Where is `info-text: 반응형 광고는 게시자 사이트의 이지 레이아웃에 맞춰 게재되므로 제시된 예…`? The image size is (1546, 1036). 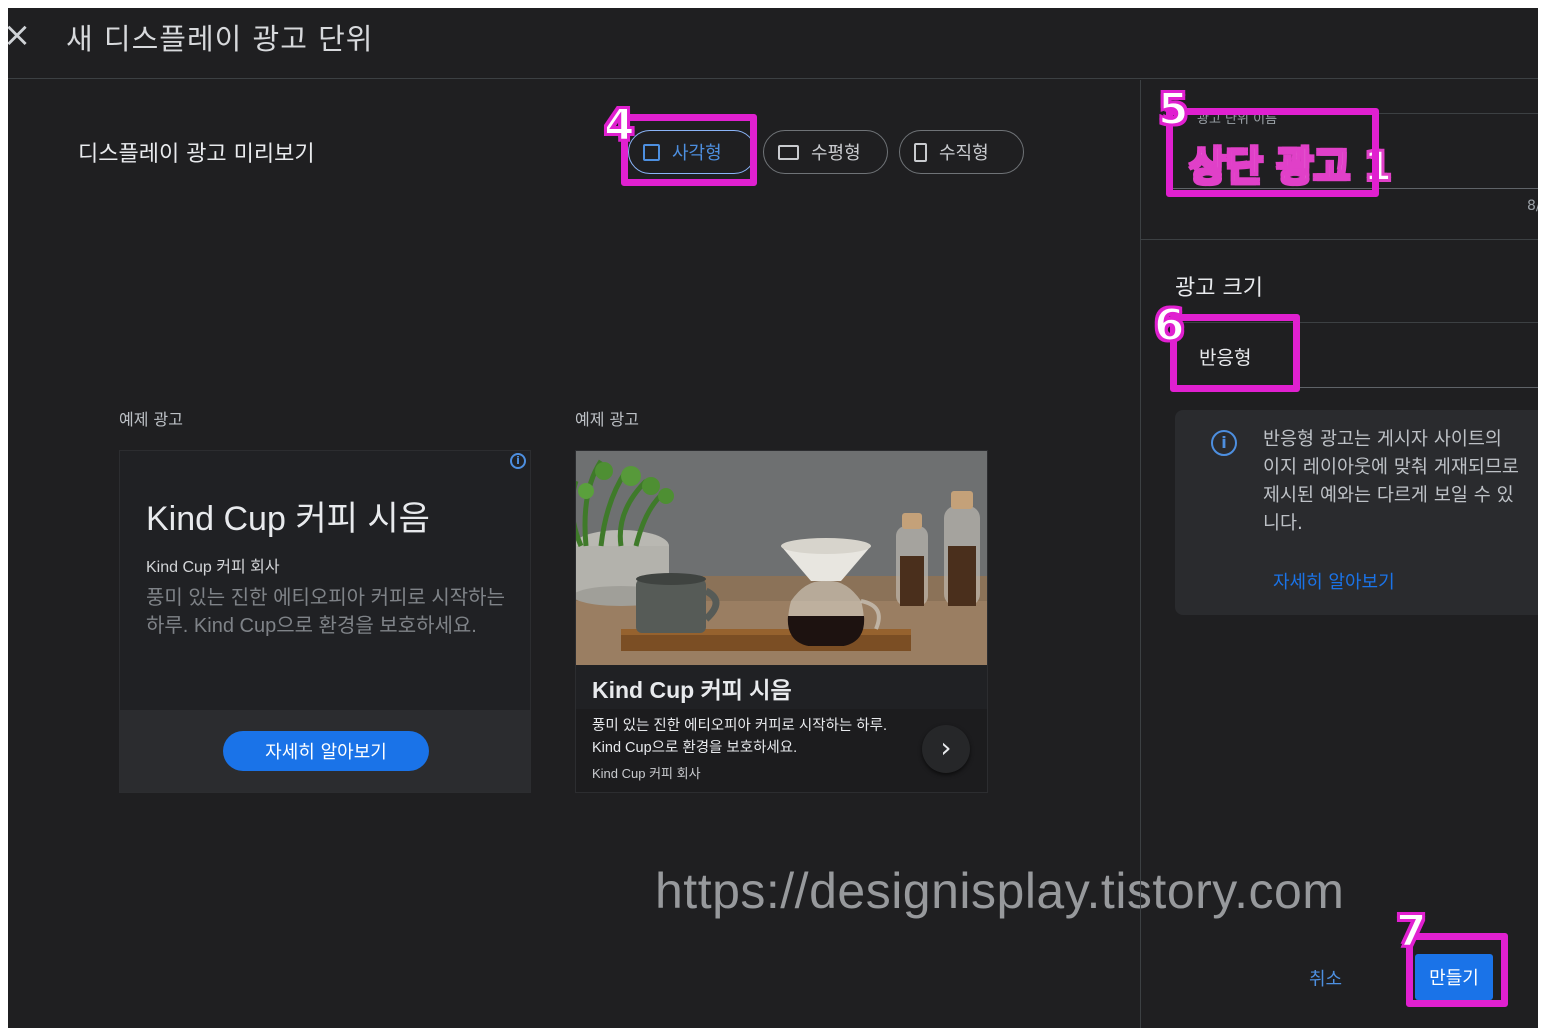 info-text: 반응형 광고는 게시자 사이트의 이지 레이아웃에 맞춰 게재되므로 제시된 예… is located at coordinates (1391, 481).